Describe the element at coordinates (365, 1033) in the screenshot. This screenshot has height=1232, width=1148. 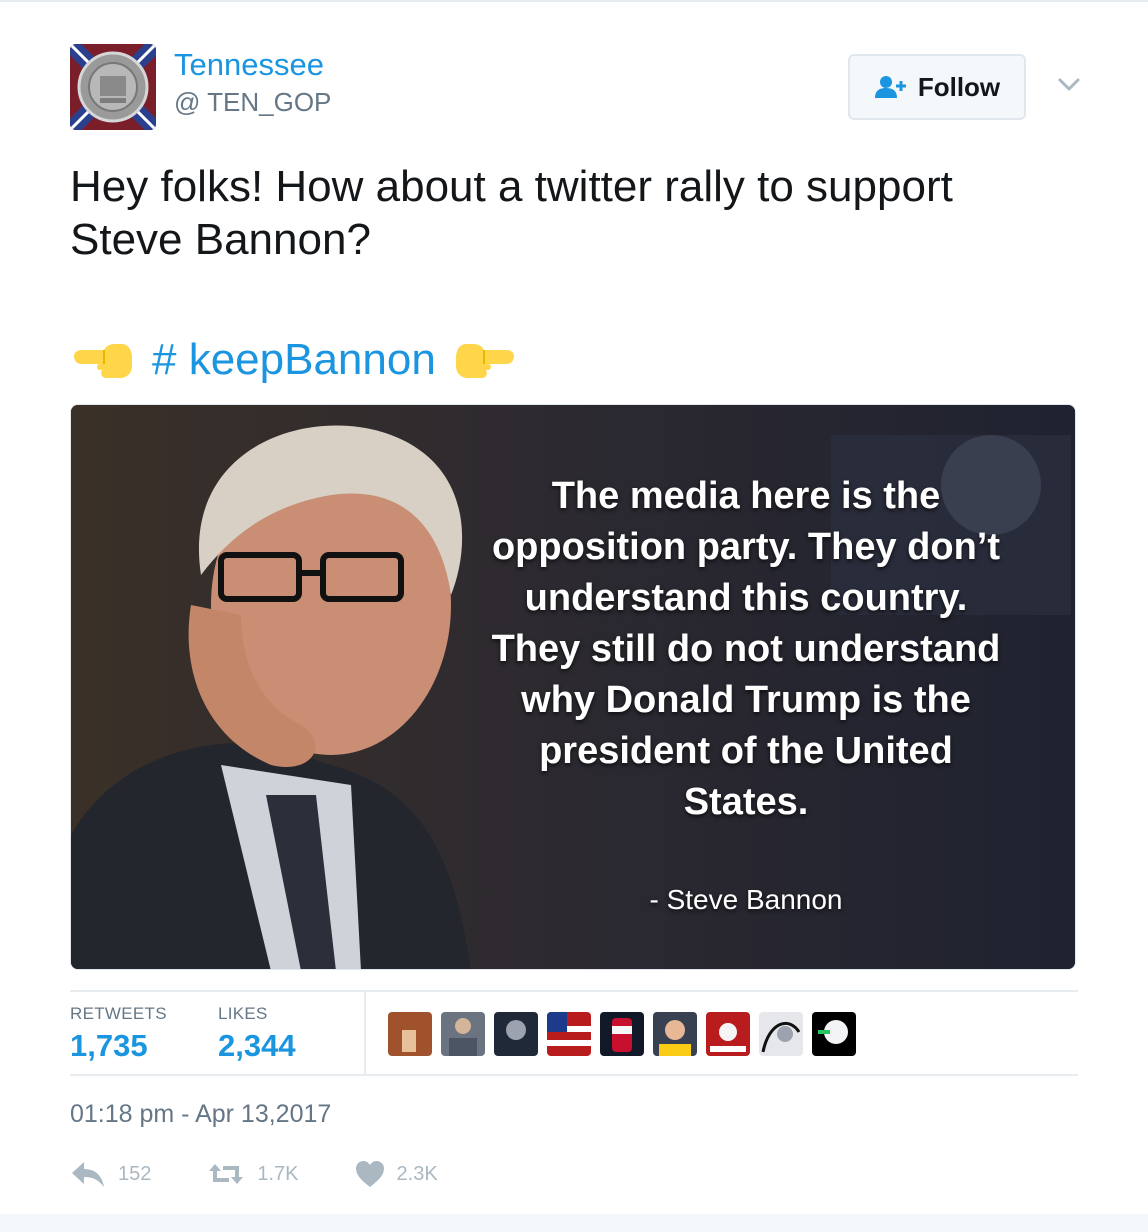
I see `stats-vertical-divider` at that location.